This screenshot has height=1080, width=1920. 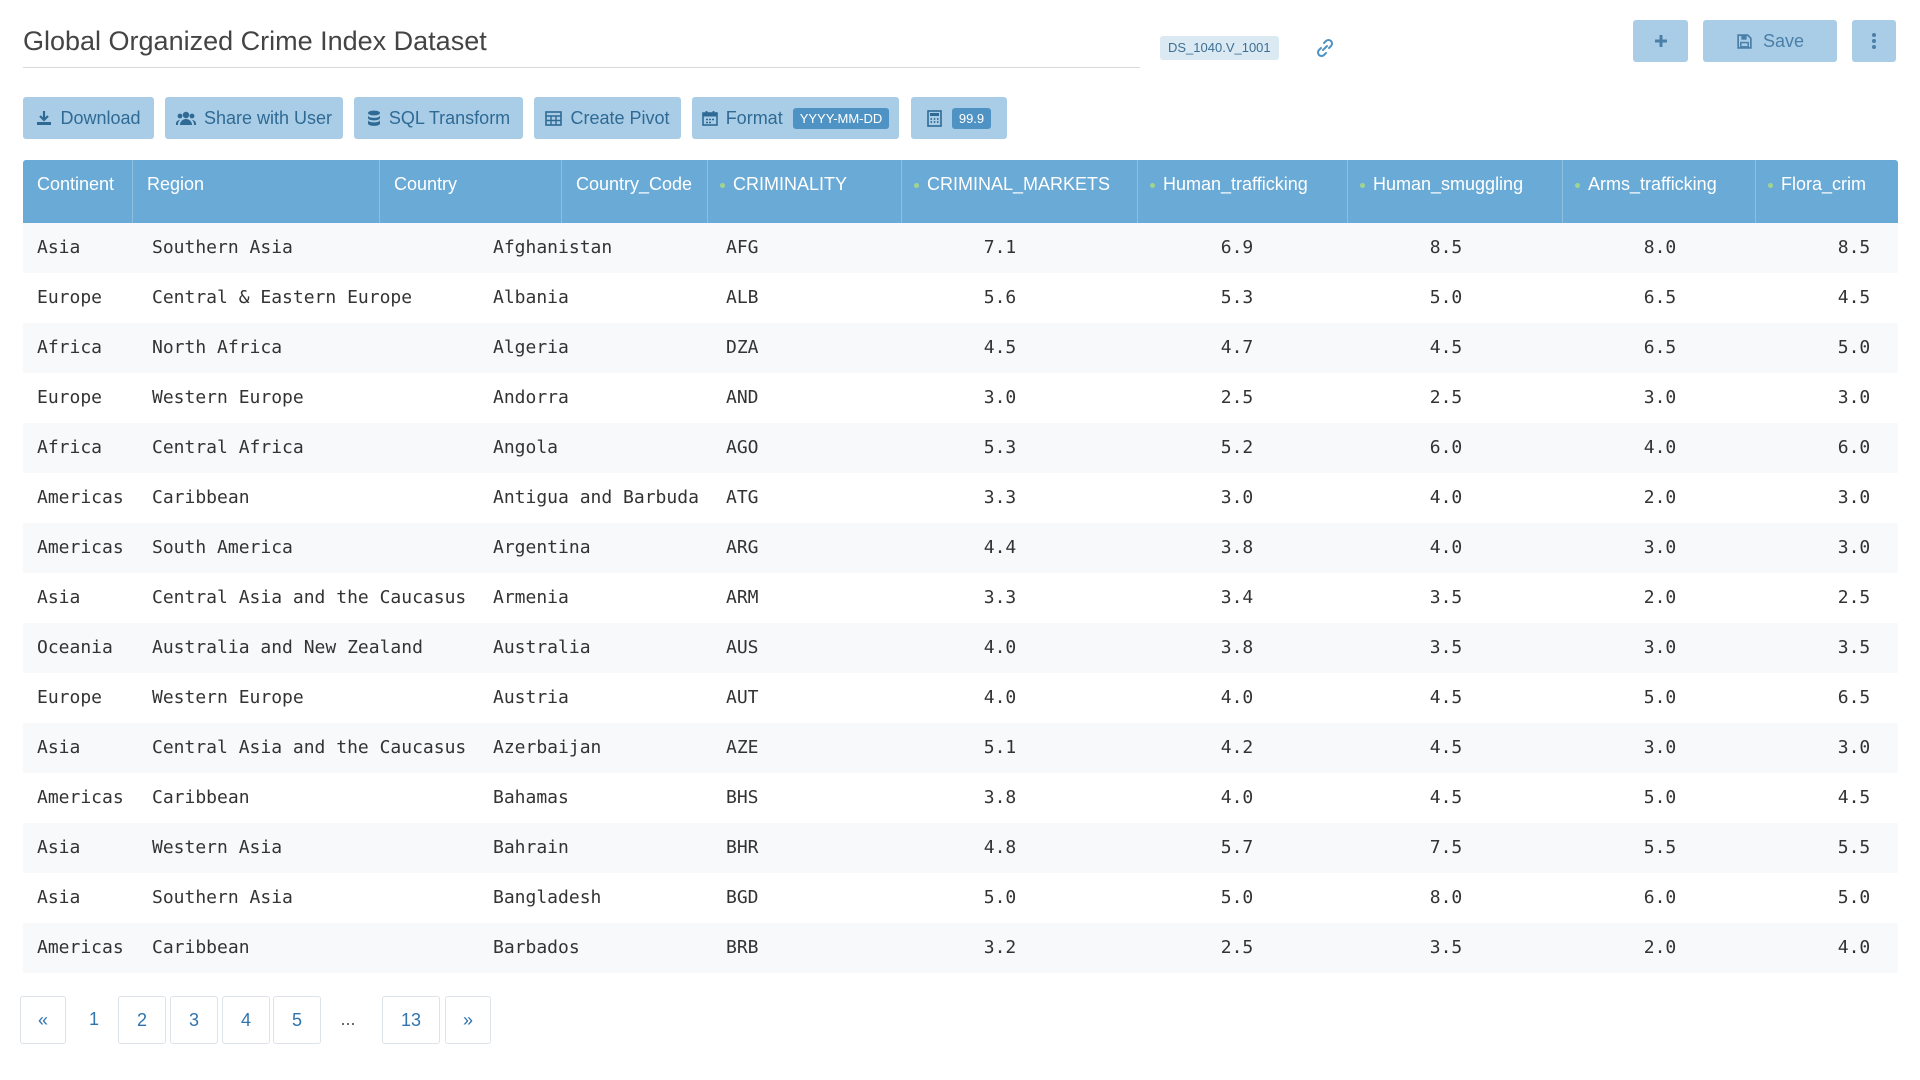 What do you see at coordinates (531, 597) in the screenshot?
I see `table-cell: Armenia` at bounding box center [531, 597].